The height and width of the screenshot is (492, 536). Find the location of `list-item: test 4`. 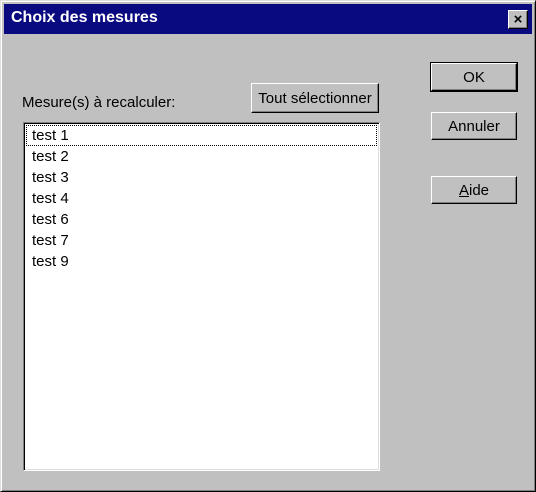

list-item: test 4 is located at coordinates (201, 198).